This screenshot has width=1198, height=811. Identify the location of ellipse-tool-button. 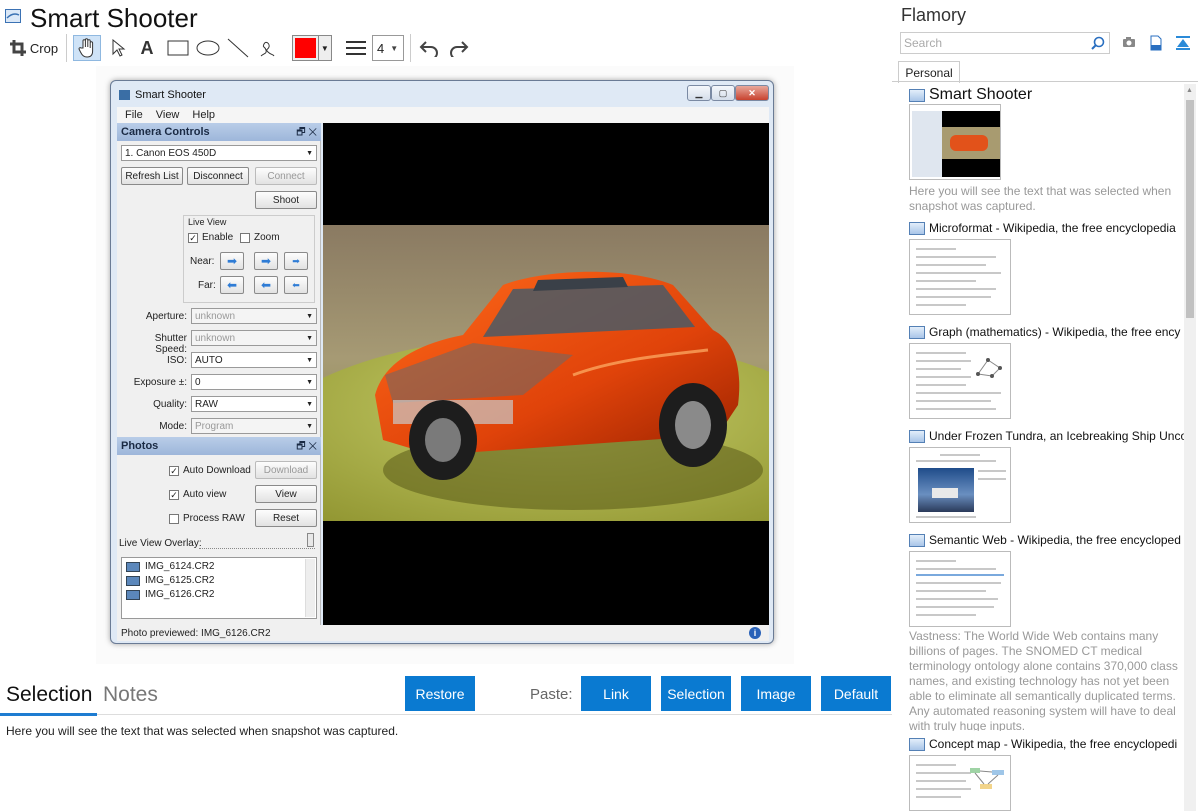
(208, 48).